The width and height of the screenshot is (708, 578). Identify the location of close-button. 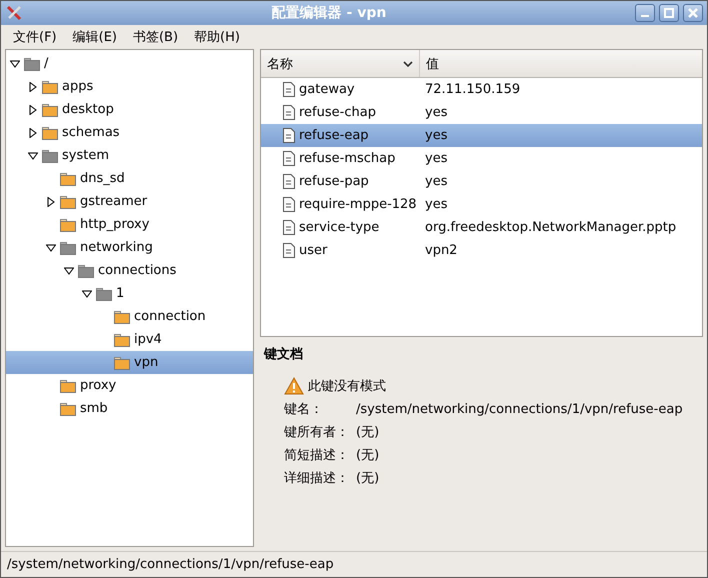
(693, 13).